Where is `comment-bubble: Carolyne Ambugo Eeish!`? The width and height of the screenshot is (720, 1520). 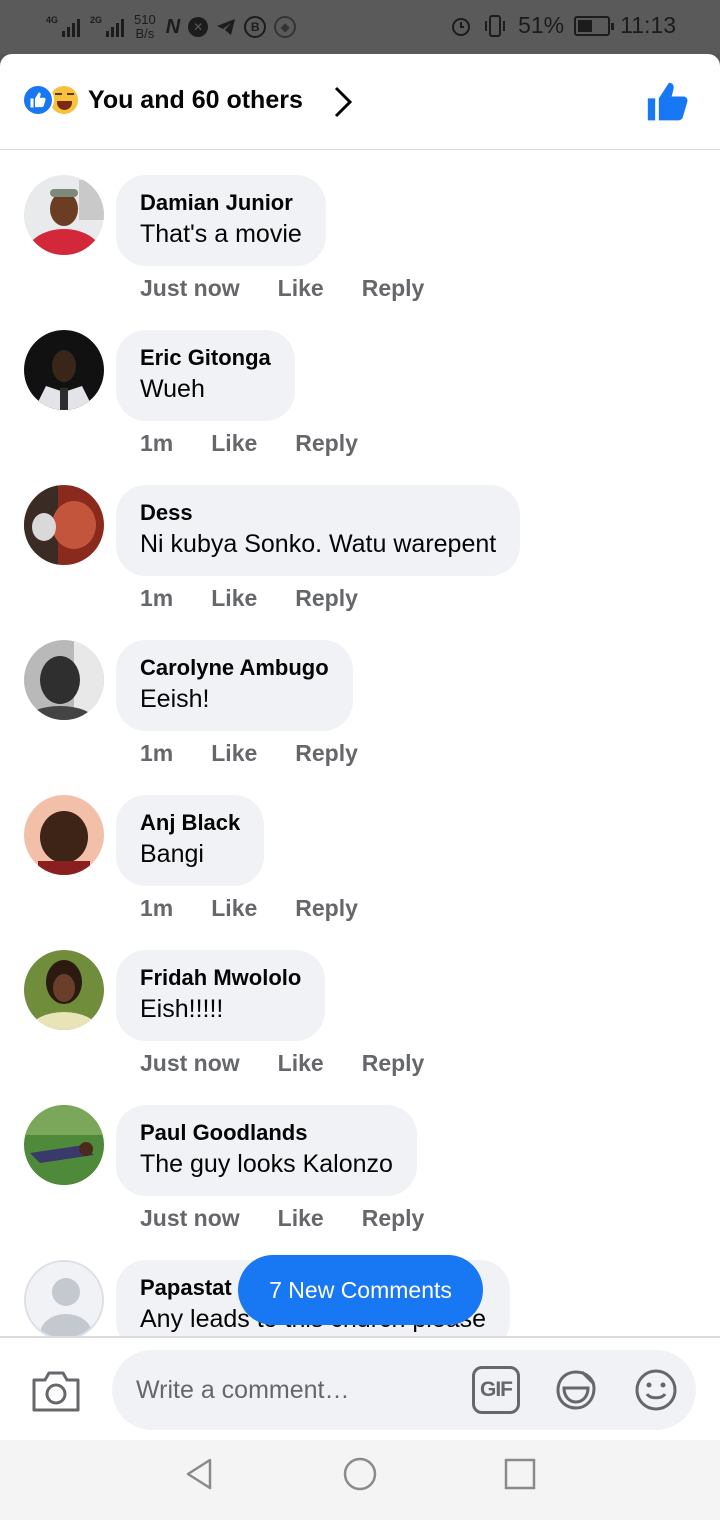 comment-bubble: Carolyne Ambugo Eeish! is located at coordinates (234, 685).